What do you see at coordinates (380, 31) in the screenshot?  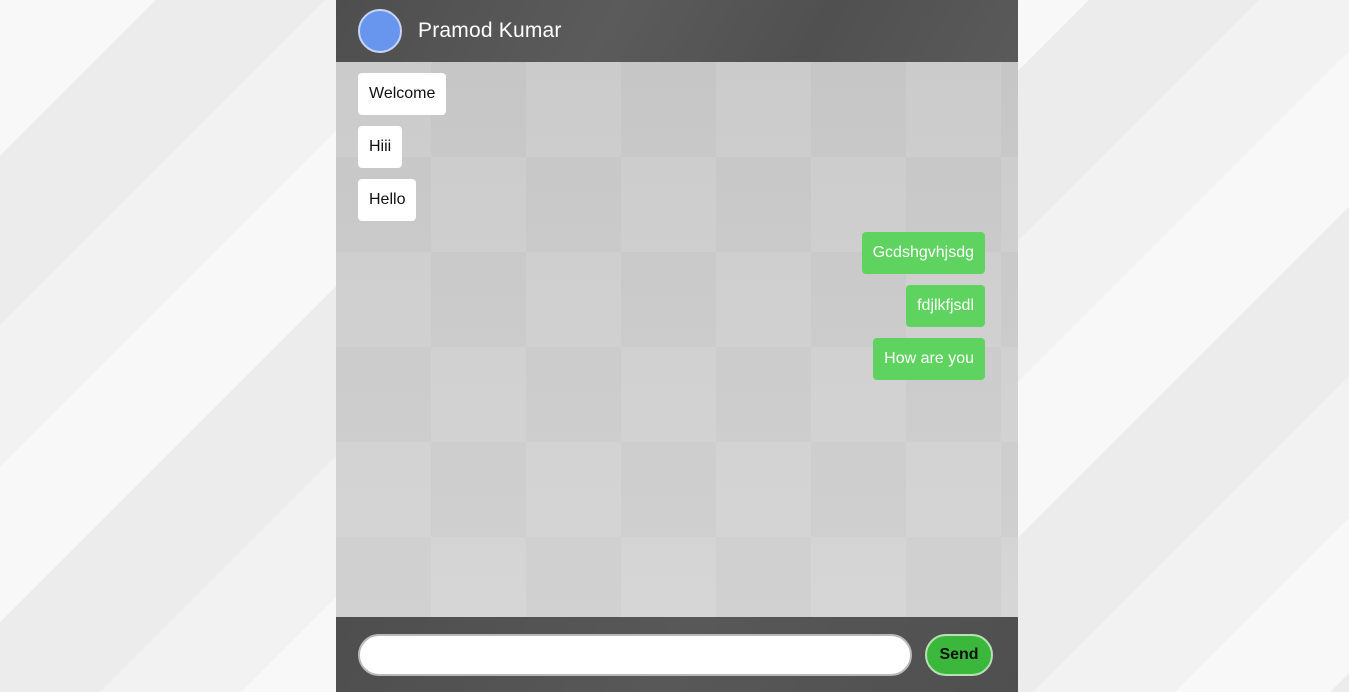 I see `avatar` at bounding box center [380, 31].